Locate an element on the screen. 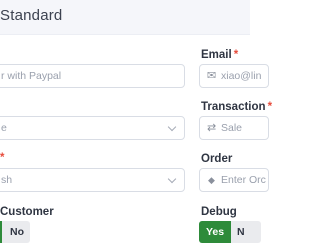 This screenshot has height=250, width=320. email-input: ✉ xiao@lin is located at coordinates (234, 76).